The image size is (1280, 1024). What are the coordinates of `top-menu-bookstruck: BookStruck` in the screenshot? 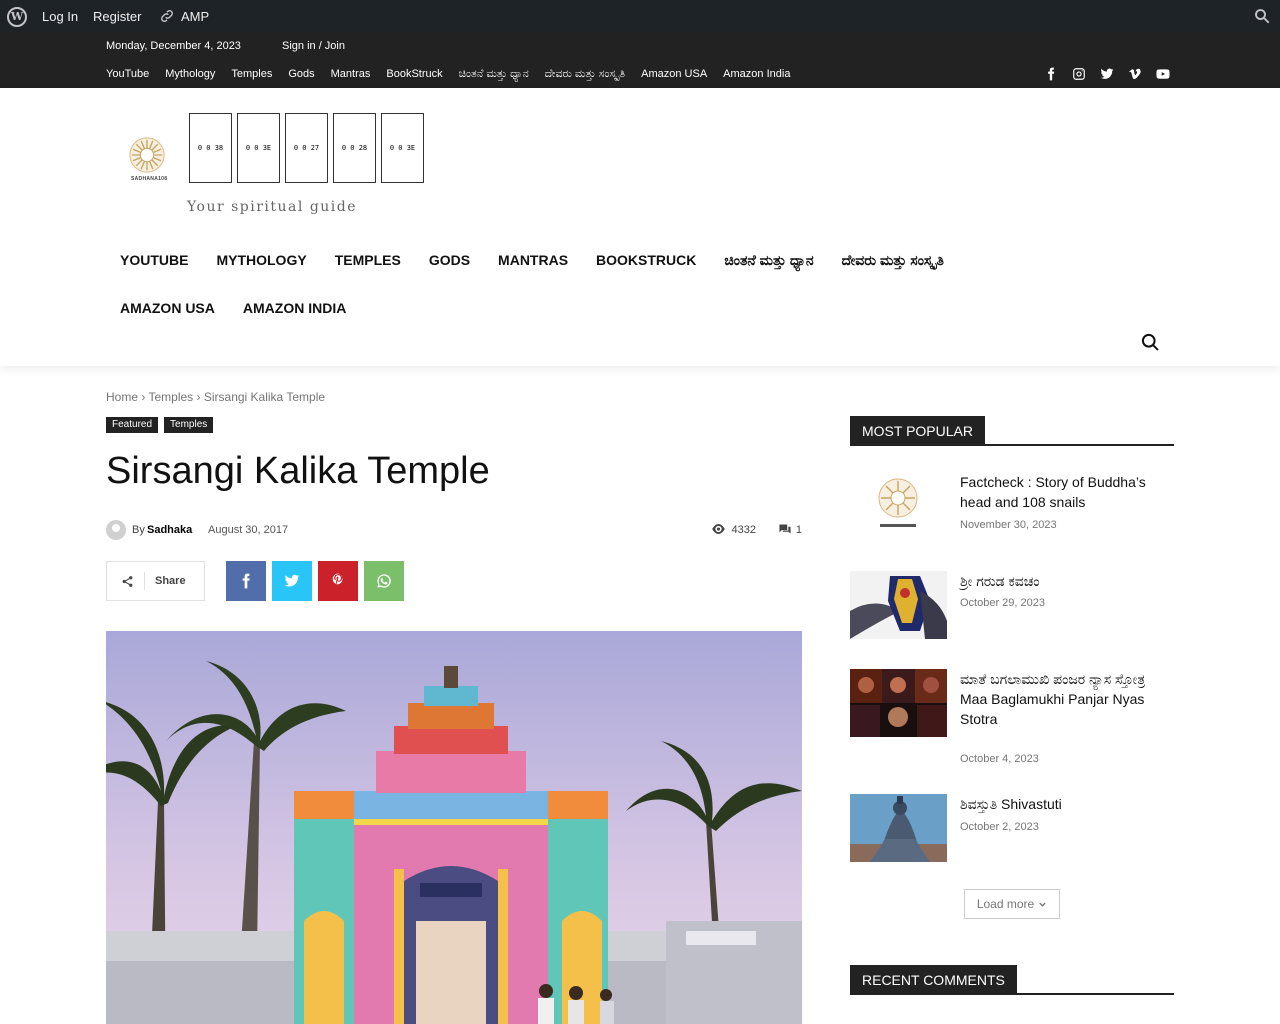 It's located at (414, 74).